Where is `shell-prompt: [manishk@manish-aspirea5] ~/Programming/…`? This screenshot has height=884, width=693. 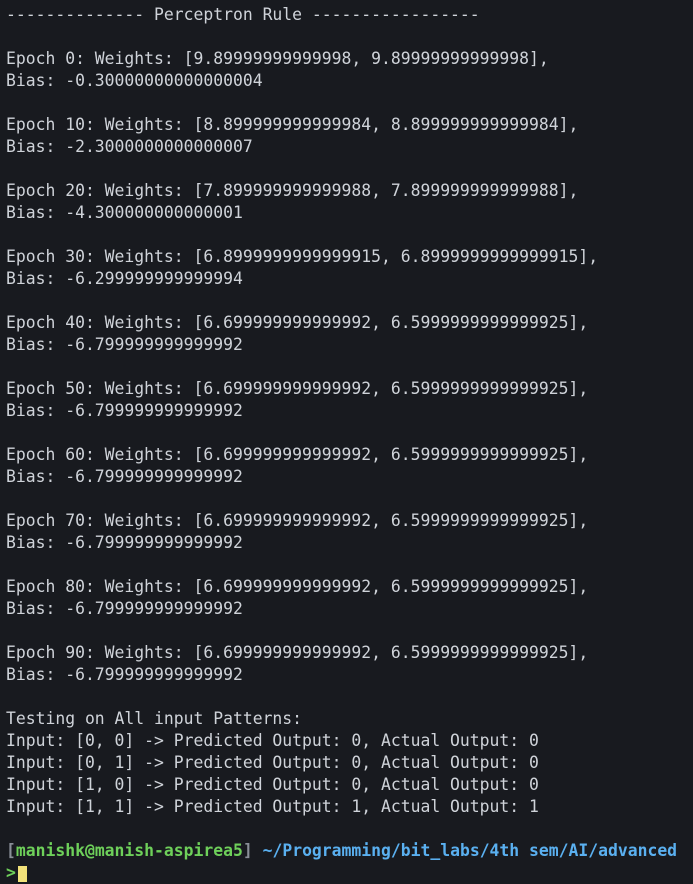 shell-prompt: [manishk@manish-aspirea5] ~/Programming/… is located at coordinates (349, 851).